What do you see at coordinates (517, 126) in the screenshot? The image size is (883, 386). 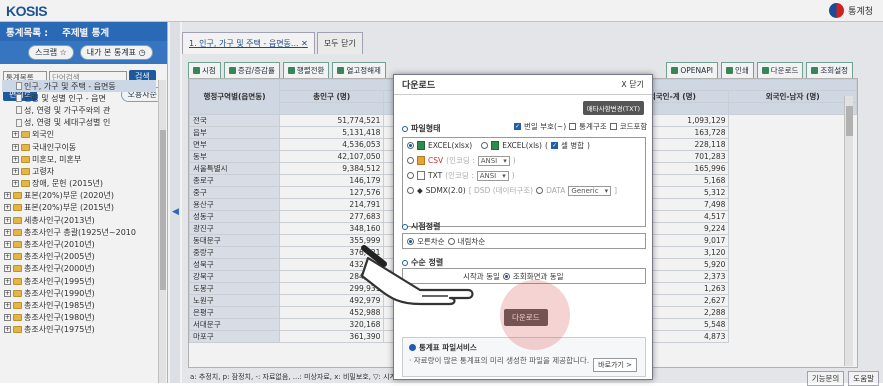 I see `option-code-checkbox: ✓` at bounding box center [517, 126].